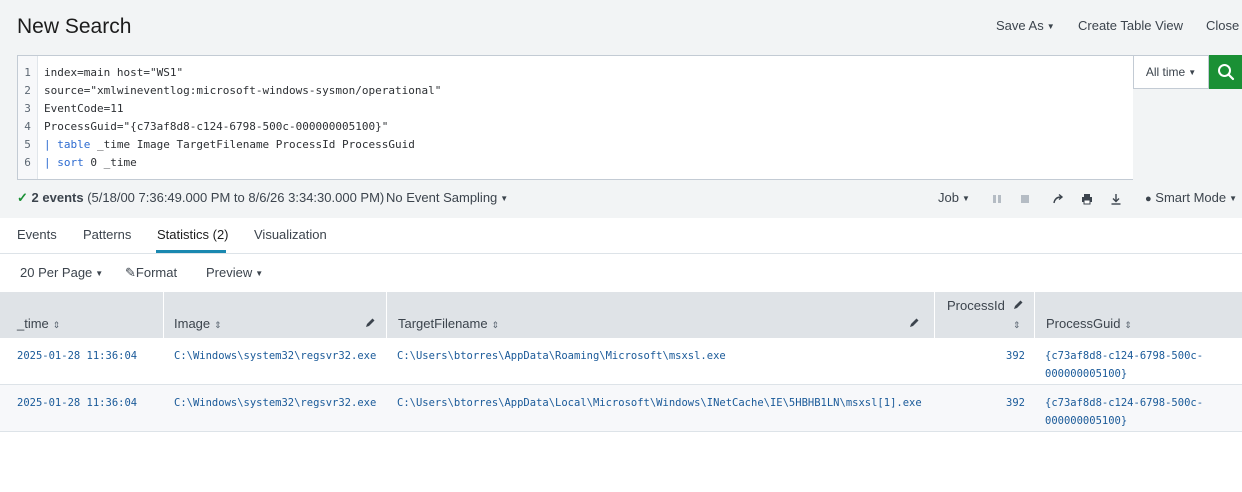 This screenshot has width=1242, height=492. I want to click on time-range-label: All time, so click(1165, 72).